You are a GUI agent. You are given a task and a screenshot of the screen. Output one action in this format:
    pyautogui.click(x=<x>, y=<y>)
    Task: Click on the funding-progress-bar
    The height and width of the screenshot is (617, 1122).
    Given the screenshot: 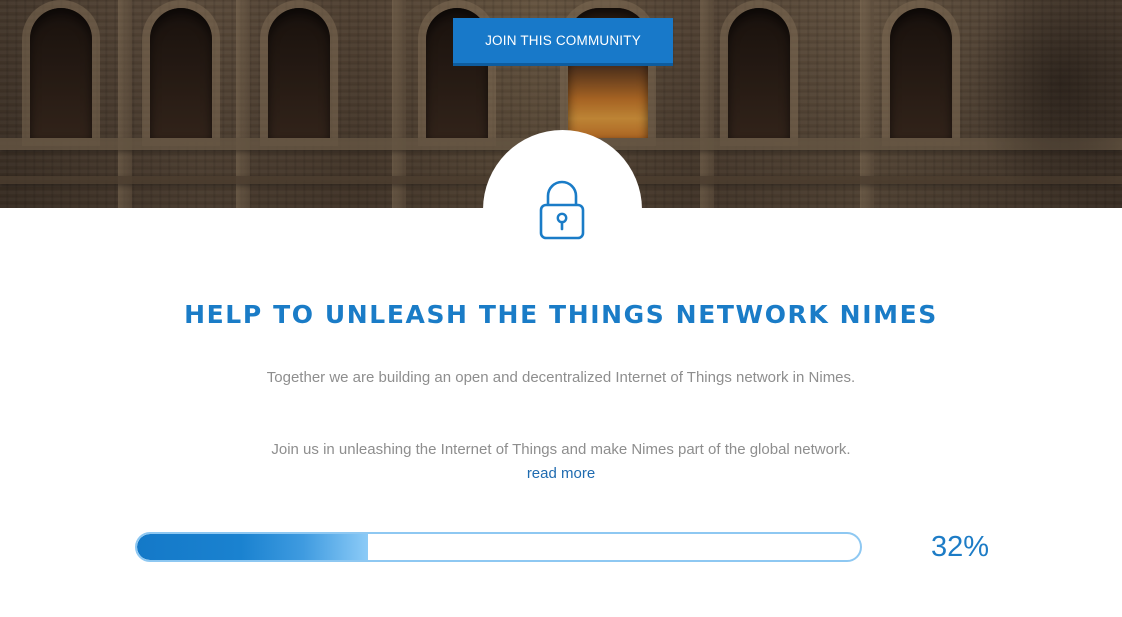 What is the action you would take?
    pyautogui.click(x=498, y=547)
    